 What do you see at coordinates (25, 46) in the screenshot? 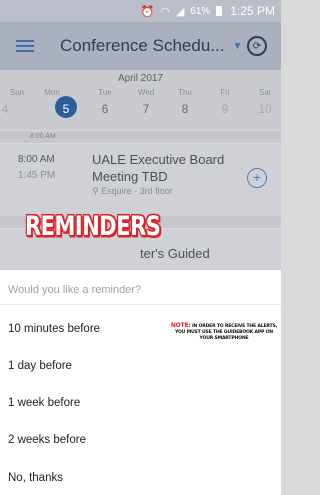
I see `menu-icon` at bounding box center [25, 46].